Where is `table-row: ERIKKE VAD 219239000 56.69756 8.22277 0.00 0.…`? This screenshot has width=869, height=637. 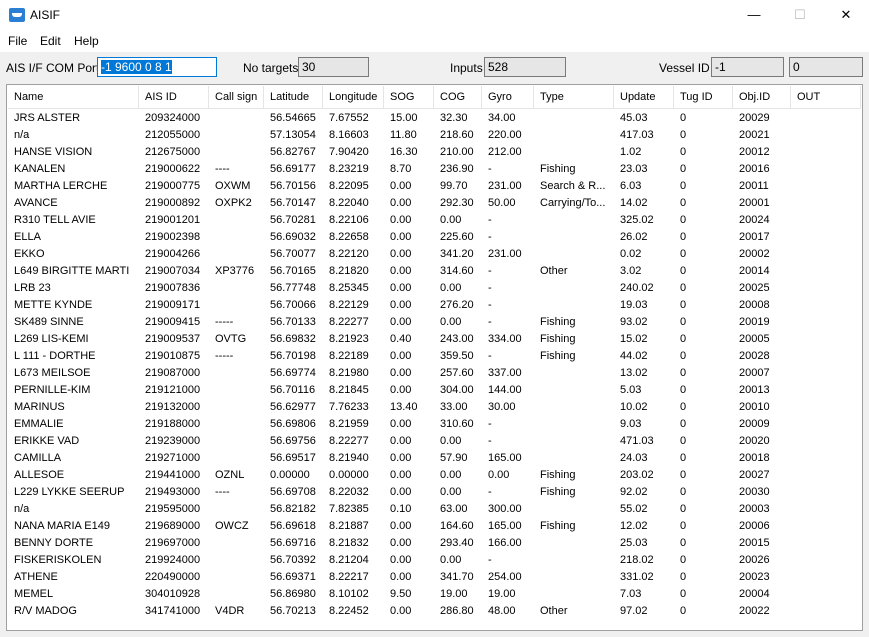 table-row: ERIKKE VAD 219239000 56.69756 8.22277 0.00 0.… is located at coordinates (434, 441).